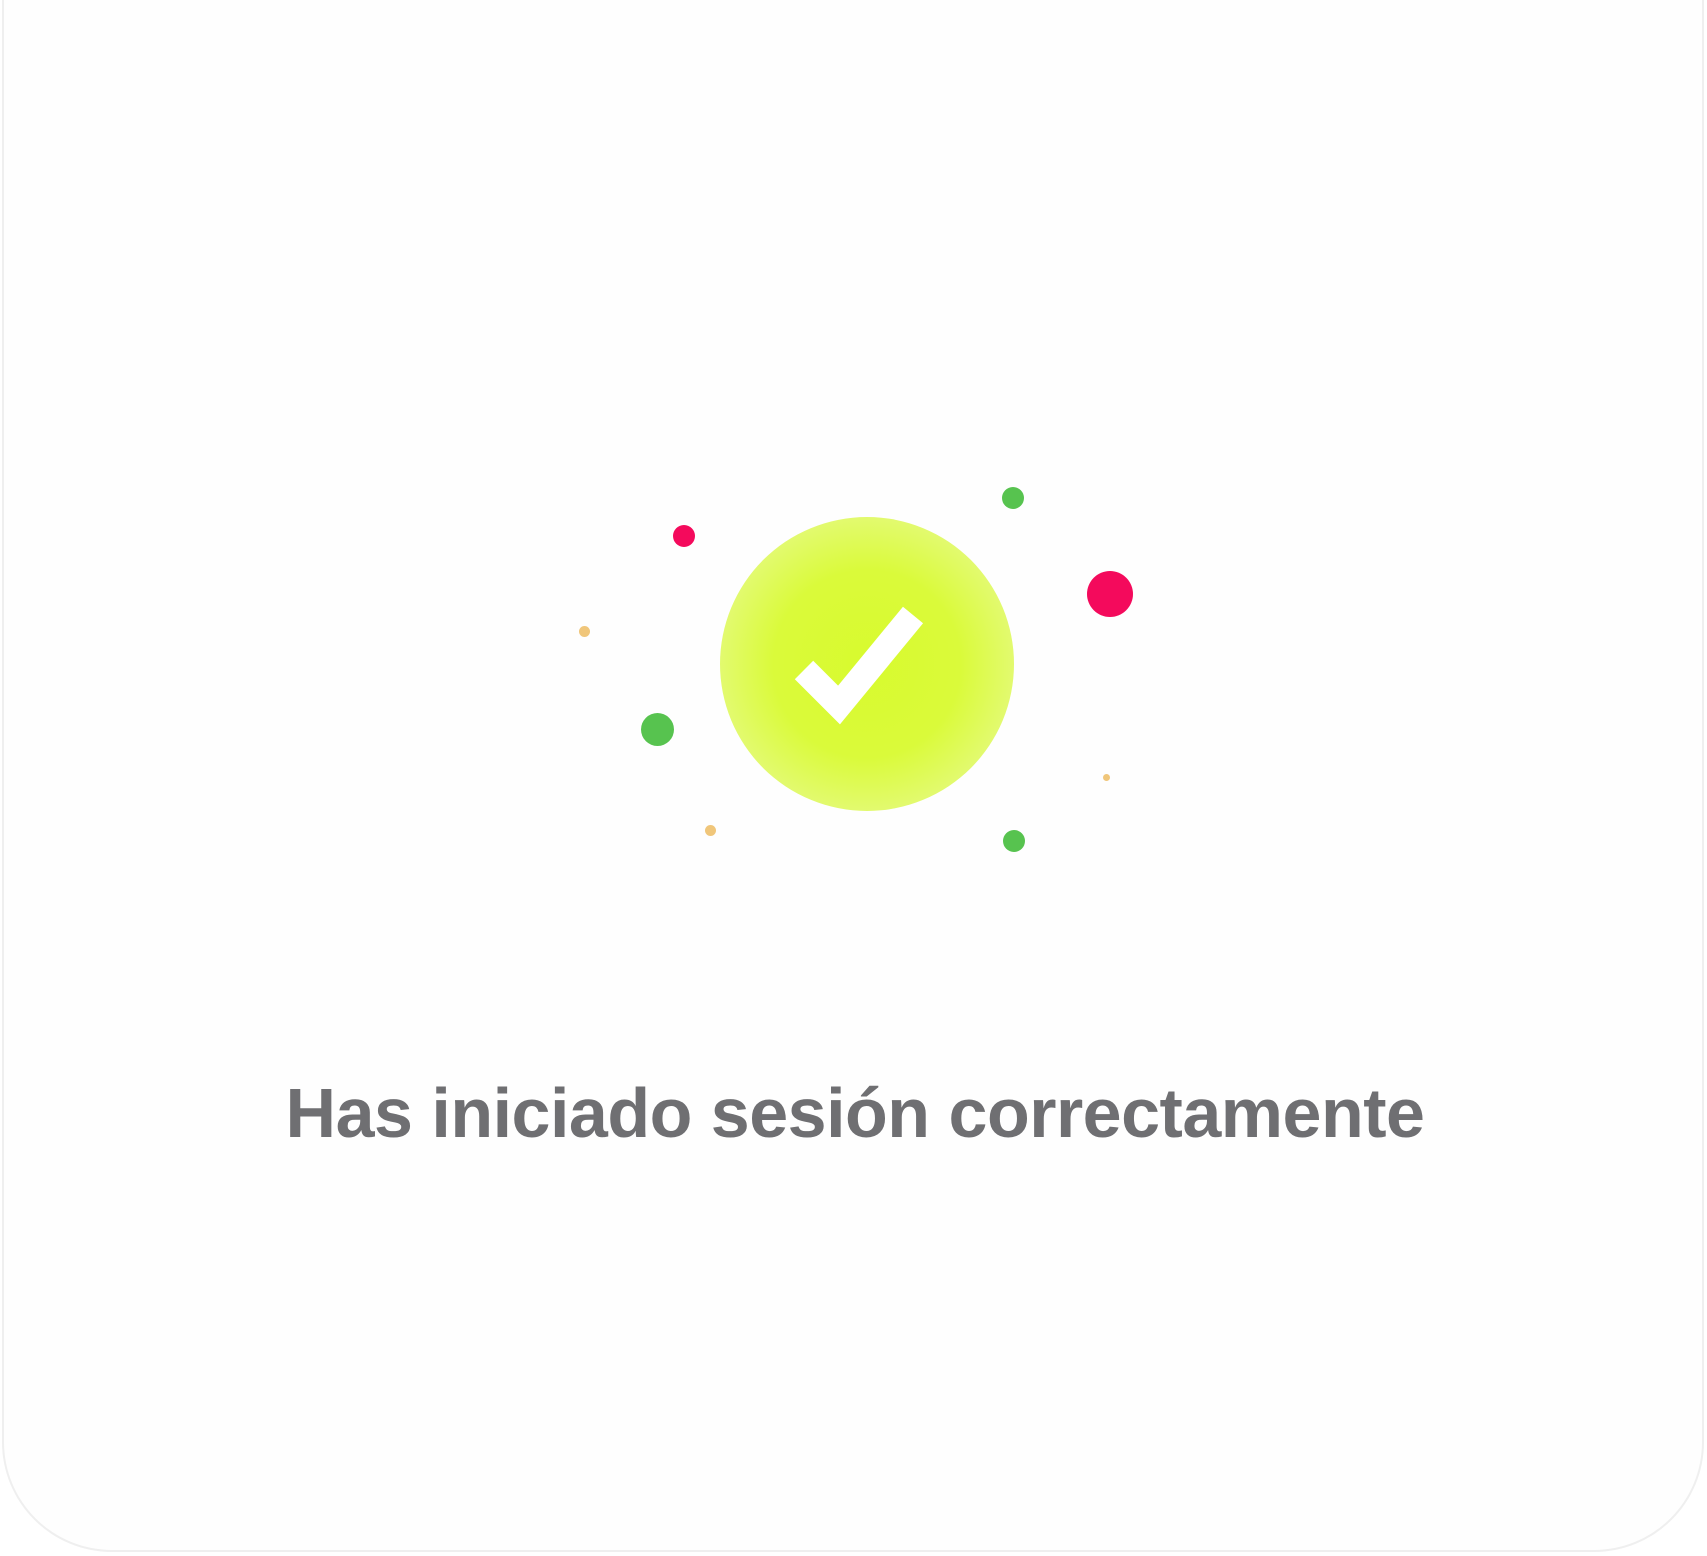  I want to click on check-icon, so click(859, 665).